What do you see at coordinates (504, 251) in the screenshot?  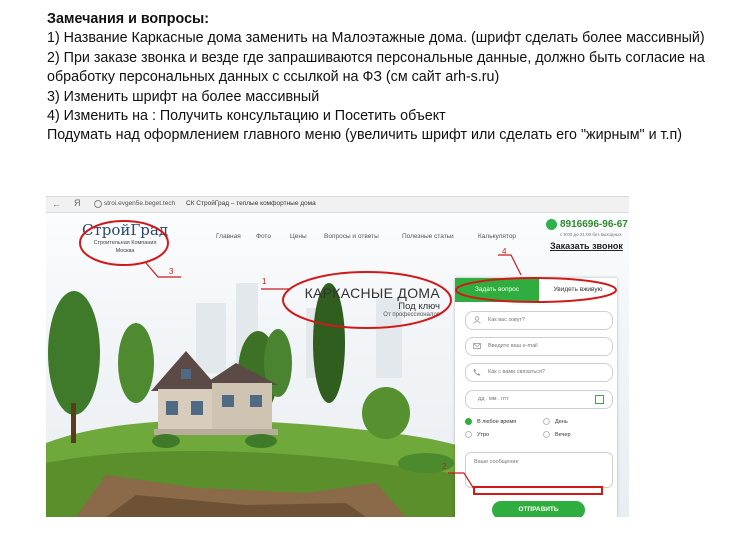 I see `annotation-label-4: 4` at bounding box center [504, 251].